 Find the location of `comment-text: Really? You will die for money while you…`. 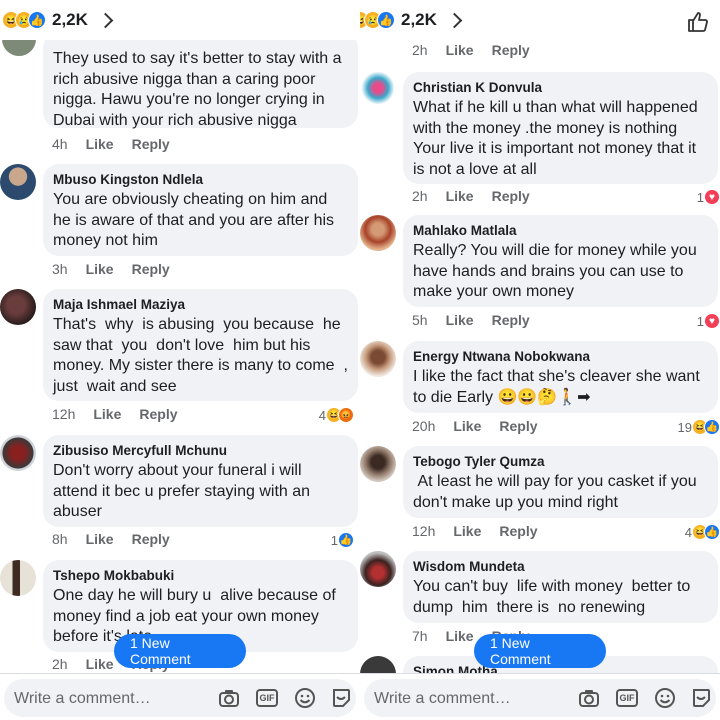

comment-text: Really? You will die for money while you… is located at coordinates (557, 271).